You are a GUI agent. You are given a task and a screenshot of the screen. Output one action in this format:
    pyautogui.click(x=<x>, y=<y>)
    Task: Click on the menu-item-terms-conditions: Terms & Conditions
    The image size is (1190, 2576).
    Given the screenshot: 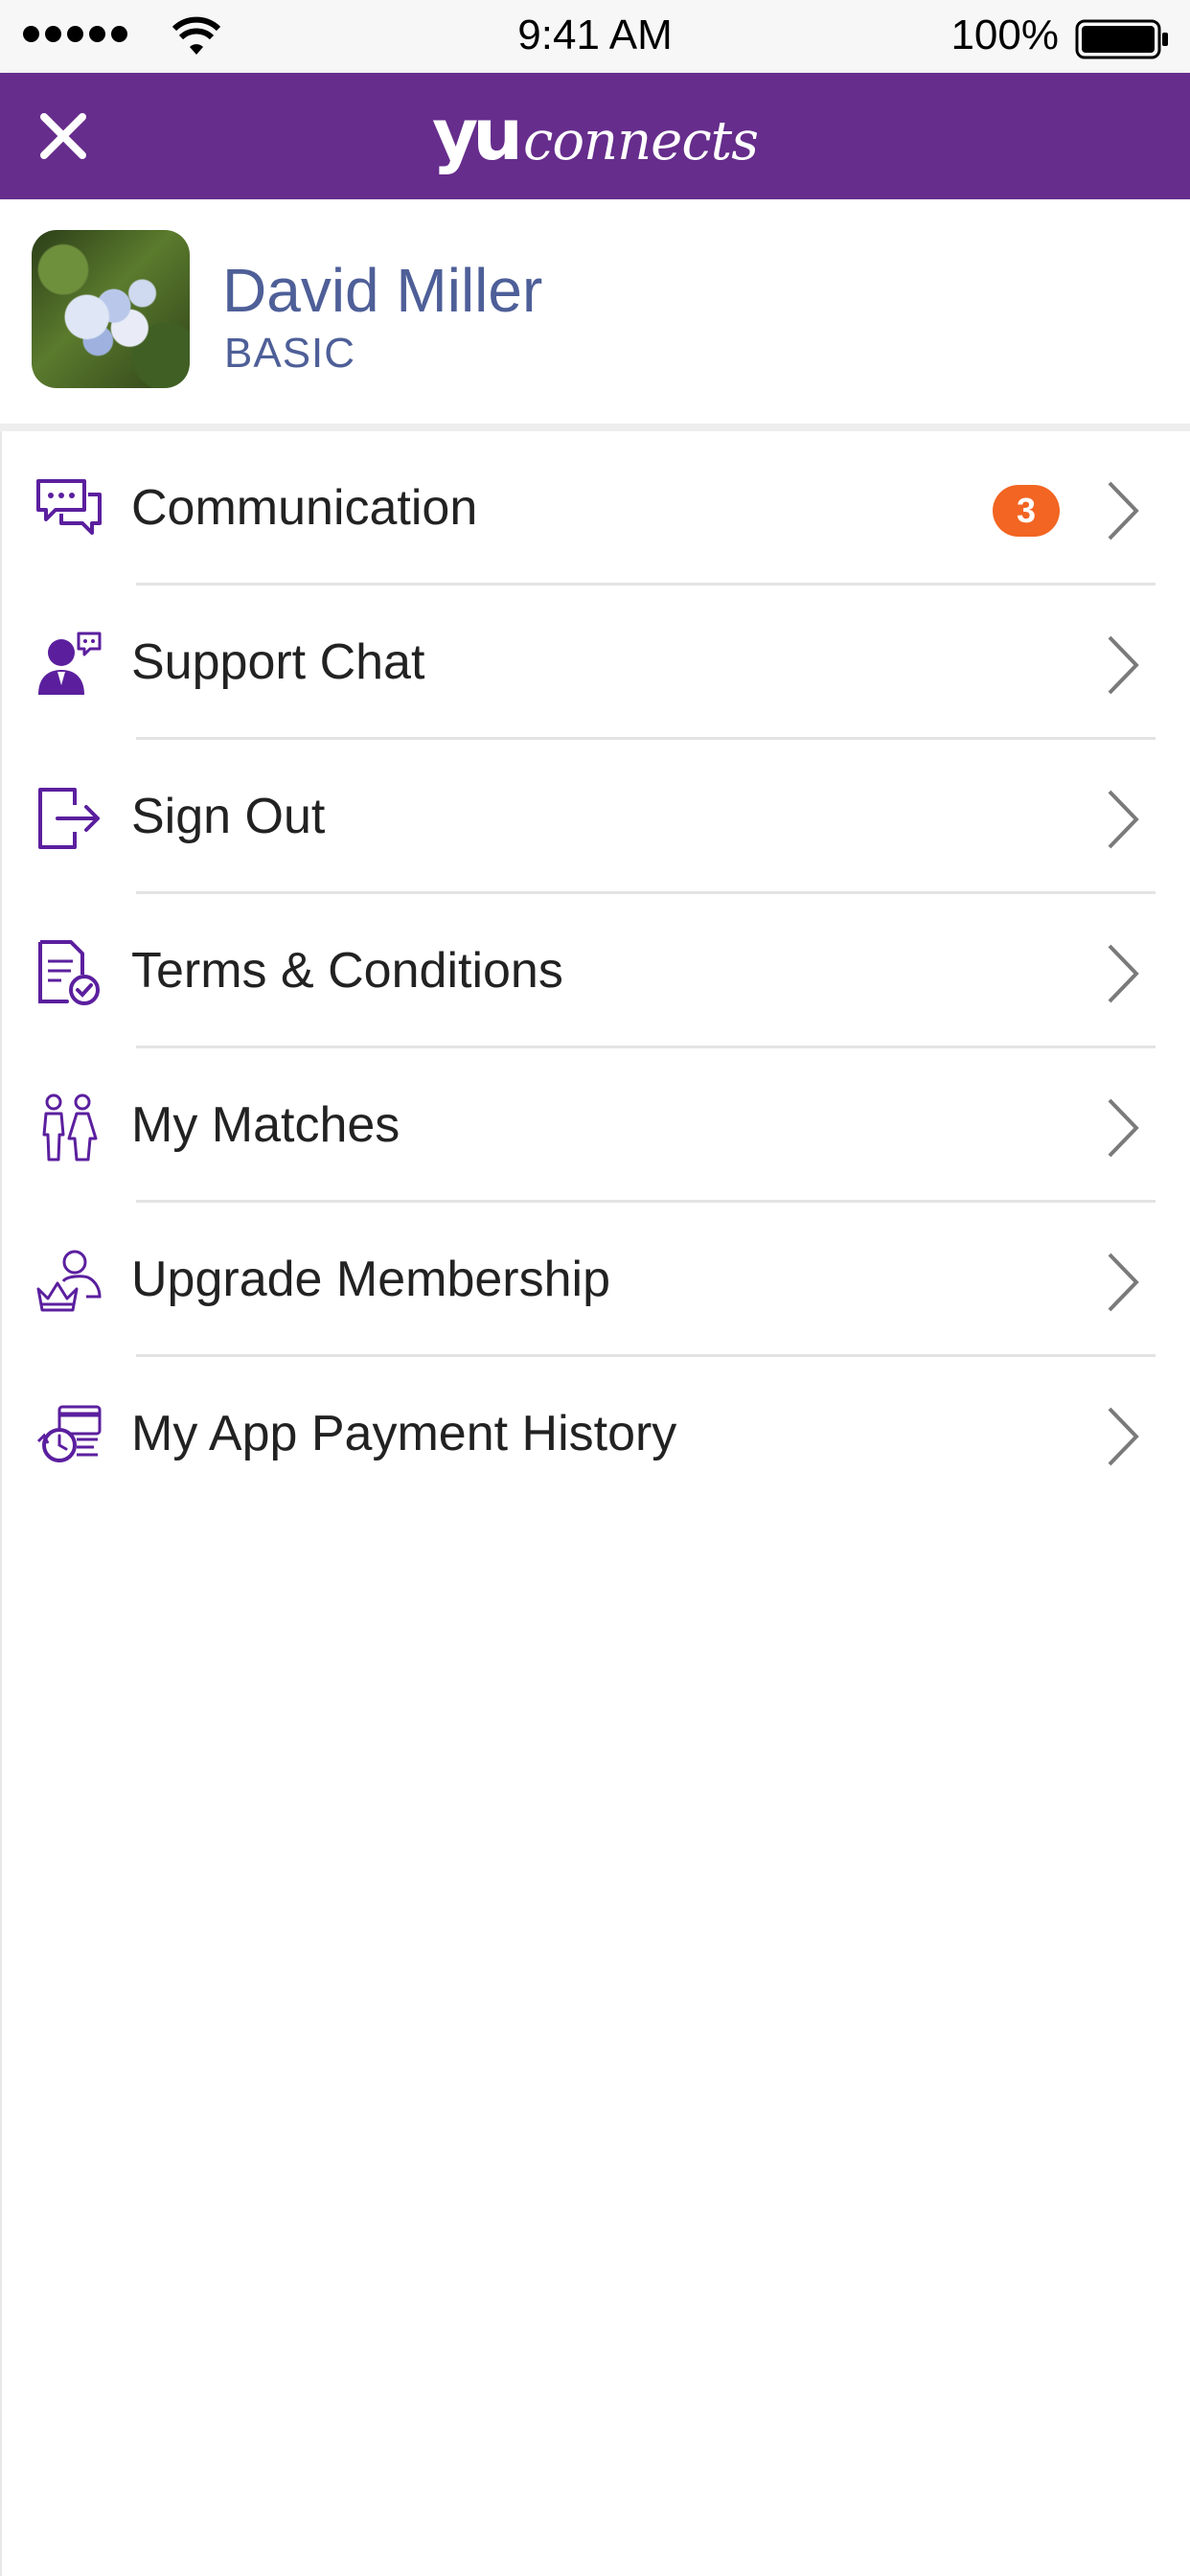 What is the action you would take?
    pyautogui.click(x=595, y=971)
    